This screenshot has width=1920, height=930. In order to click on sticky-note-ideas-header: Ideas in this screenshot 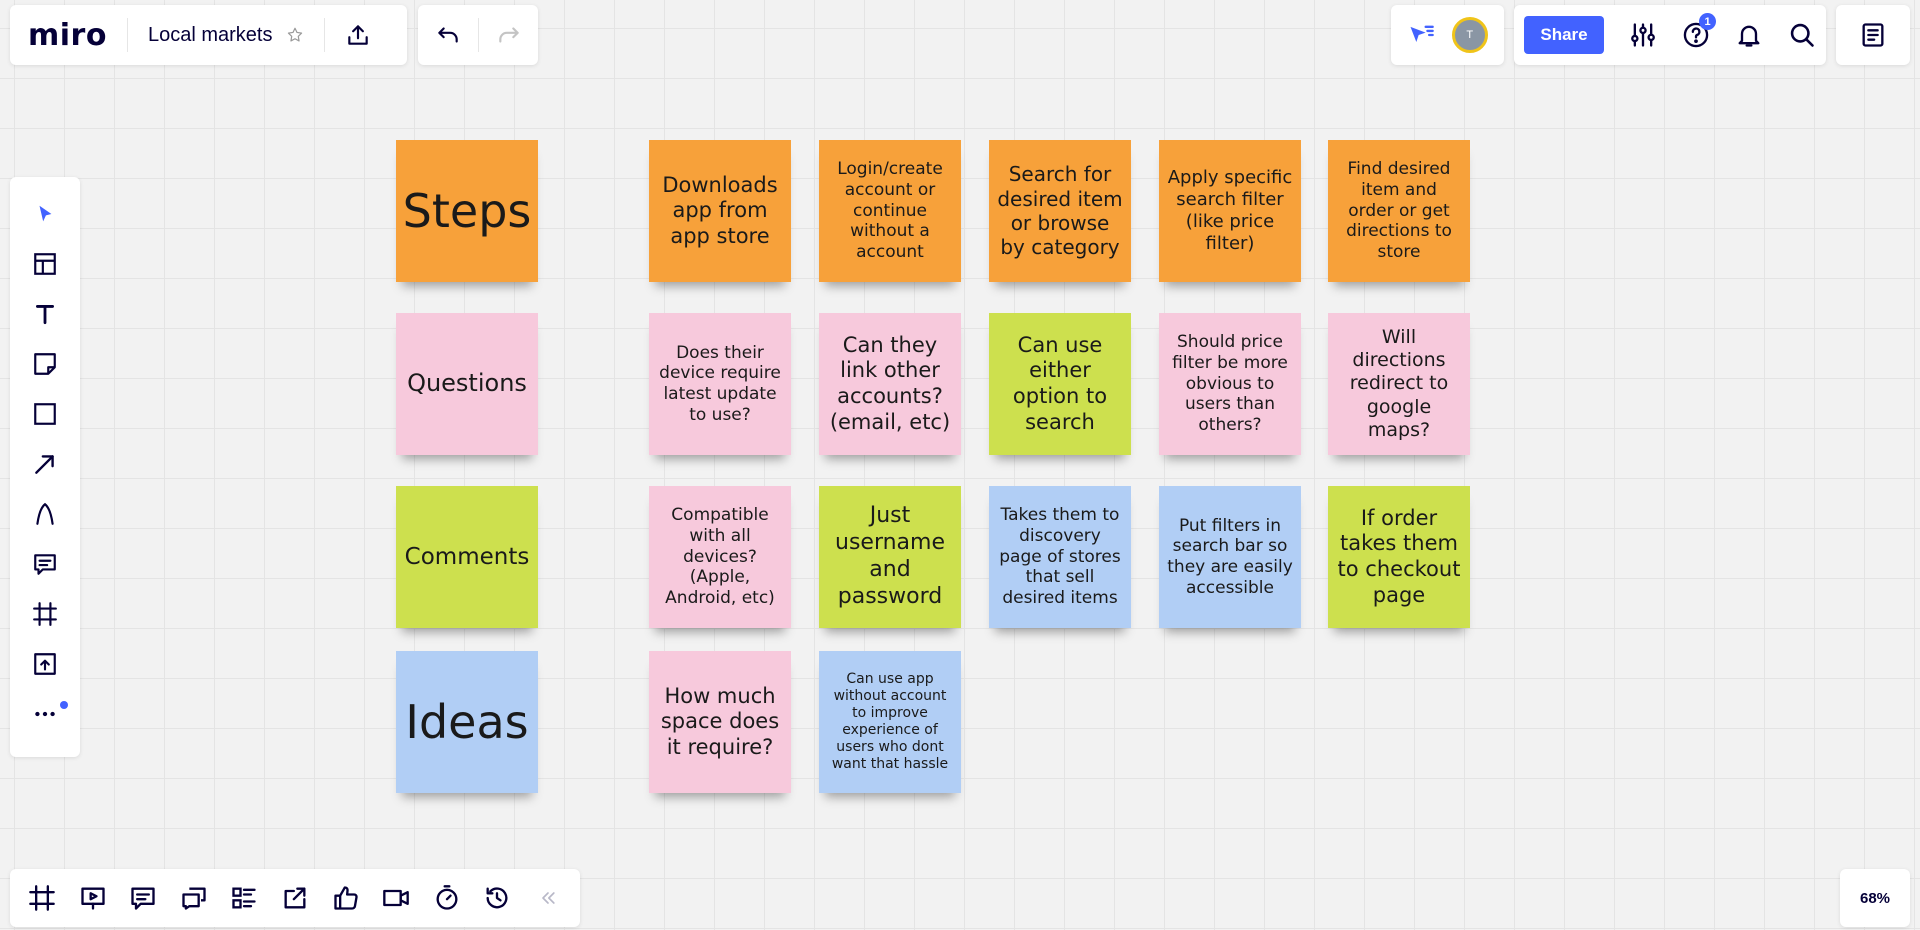, I will do `click(467, 722)`.